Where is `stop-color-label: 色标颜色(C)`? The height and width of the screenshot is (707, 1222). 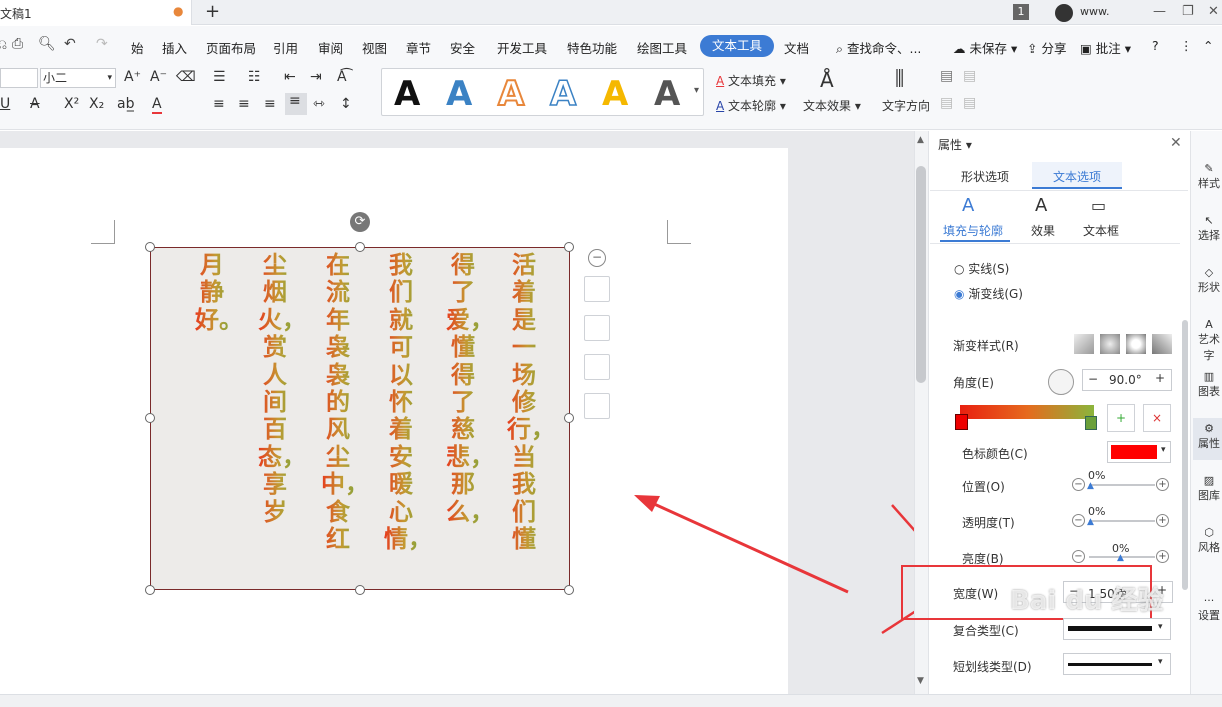 stop-color-label: 色标颜色(C) is located at coordinates (995, 454).